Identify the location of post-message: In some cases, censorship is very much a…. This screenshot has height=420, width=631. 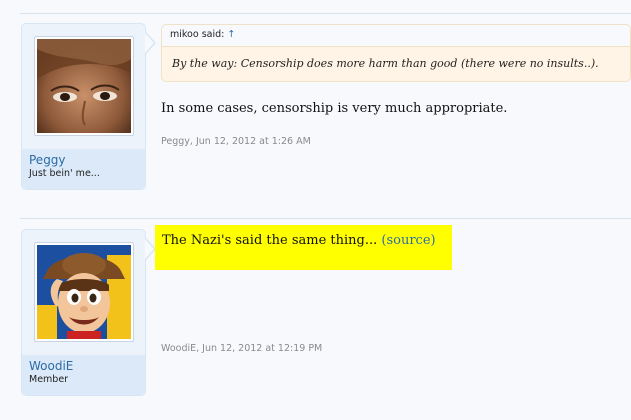
(334, 108).